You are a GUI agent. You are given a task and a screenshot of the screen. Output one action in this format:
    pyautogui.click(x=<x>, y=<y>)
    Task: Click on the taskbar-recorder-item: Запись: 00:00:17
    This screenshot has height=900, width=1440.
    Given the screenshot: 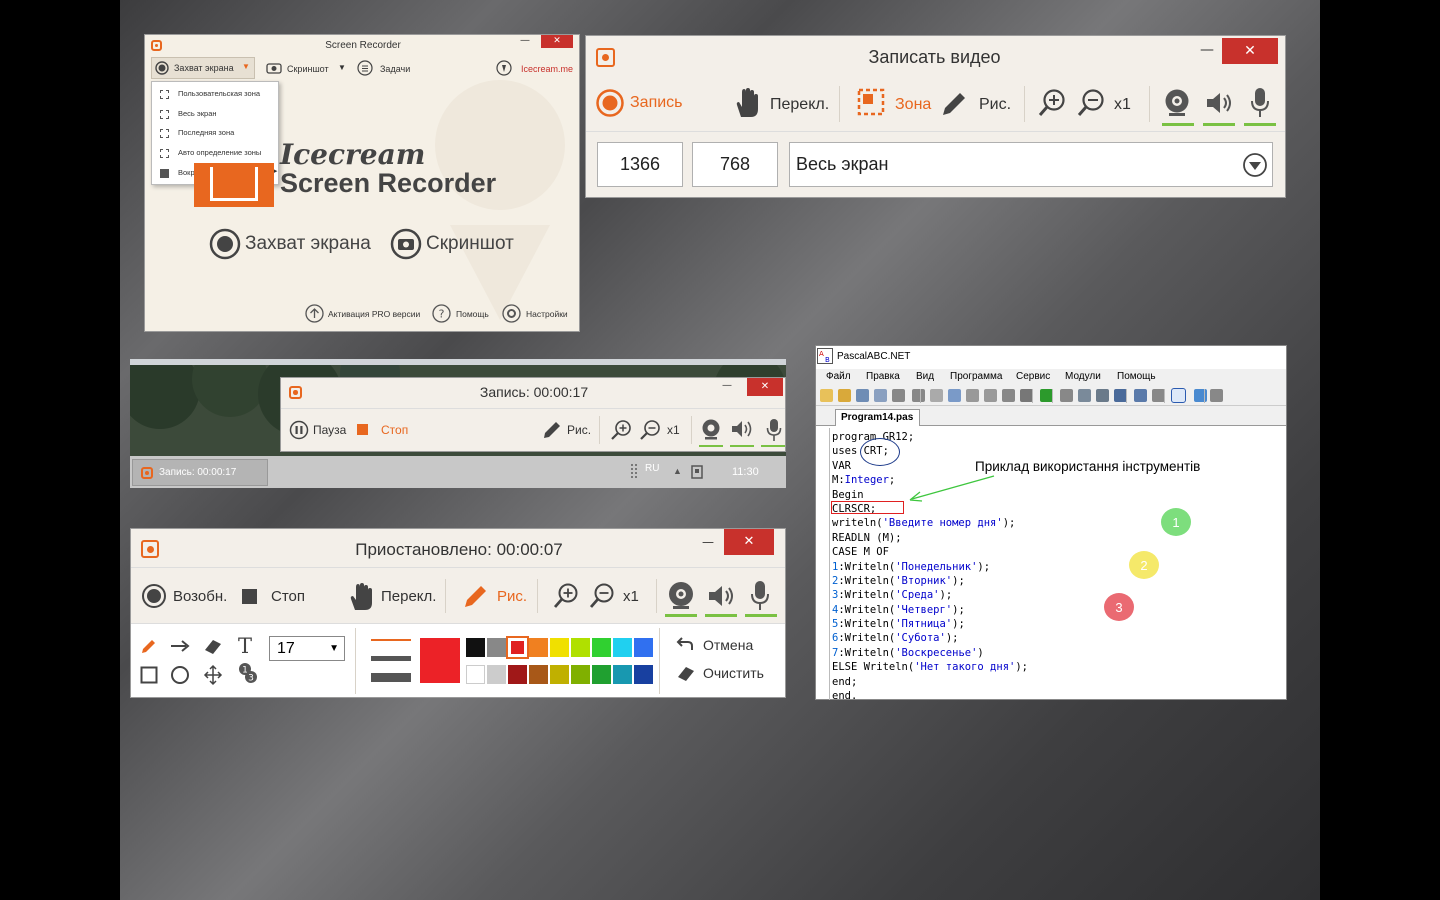 What is the action you would take?
    pyautogui.click(x=200, y=472)
    